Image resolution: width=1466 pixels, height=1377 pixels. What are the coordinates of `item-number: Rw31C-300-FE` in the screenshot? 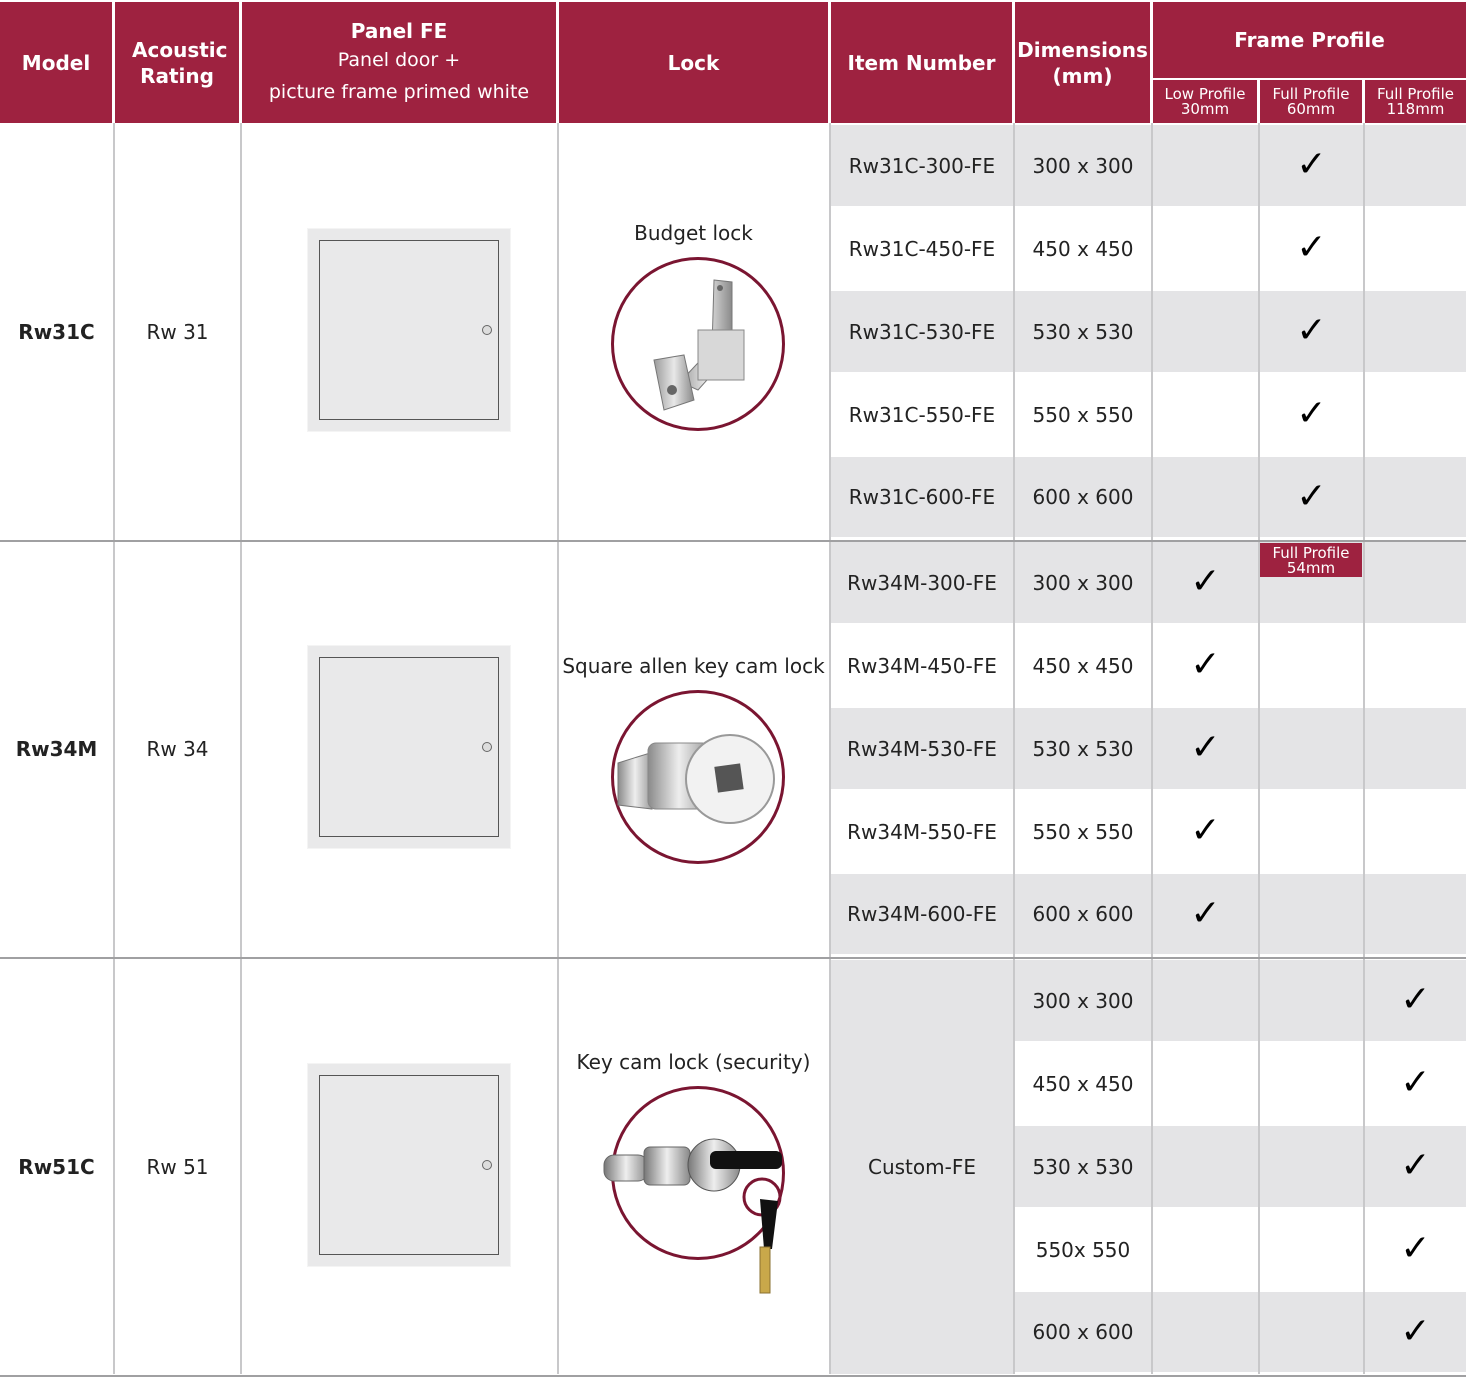 It's located at (922, 165).